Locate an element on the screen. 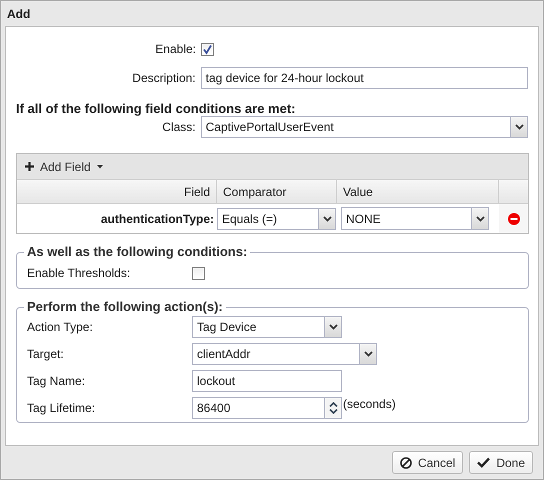  fieldset-legend: Perform the following action(s): is located at coordinates (125, 307).